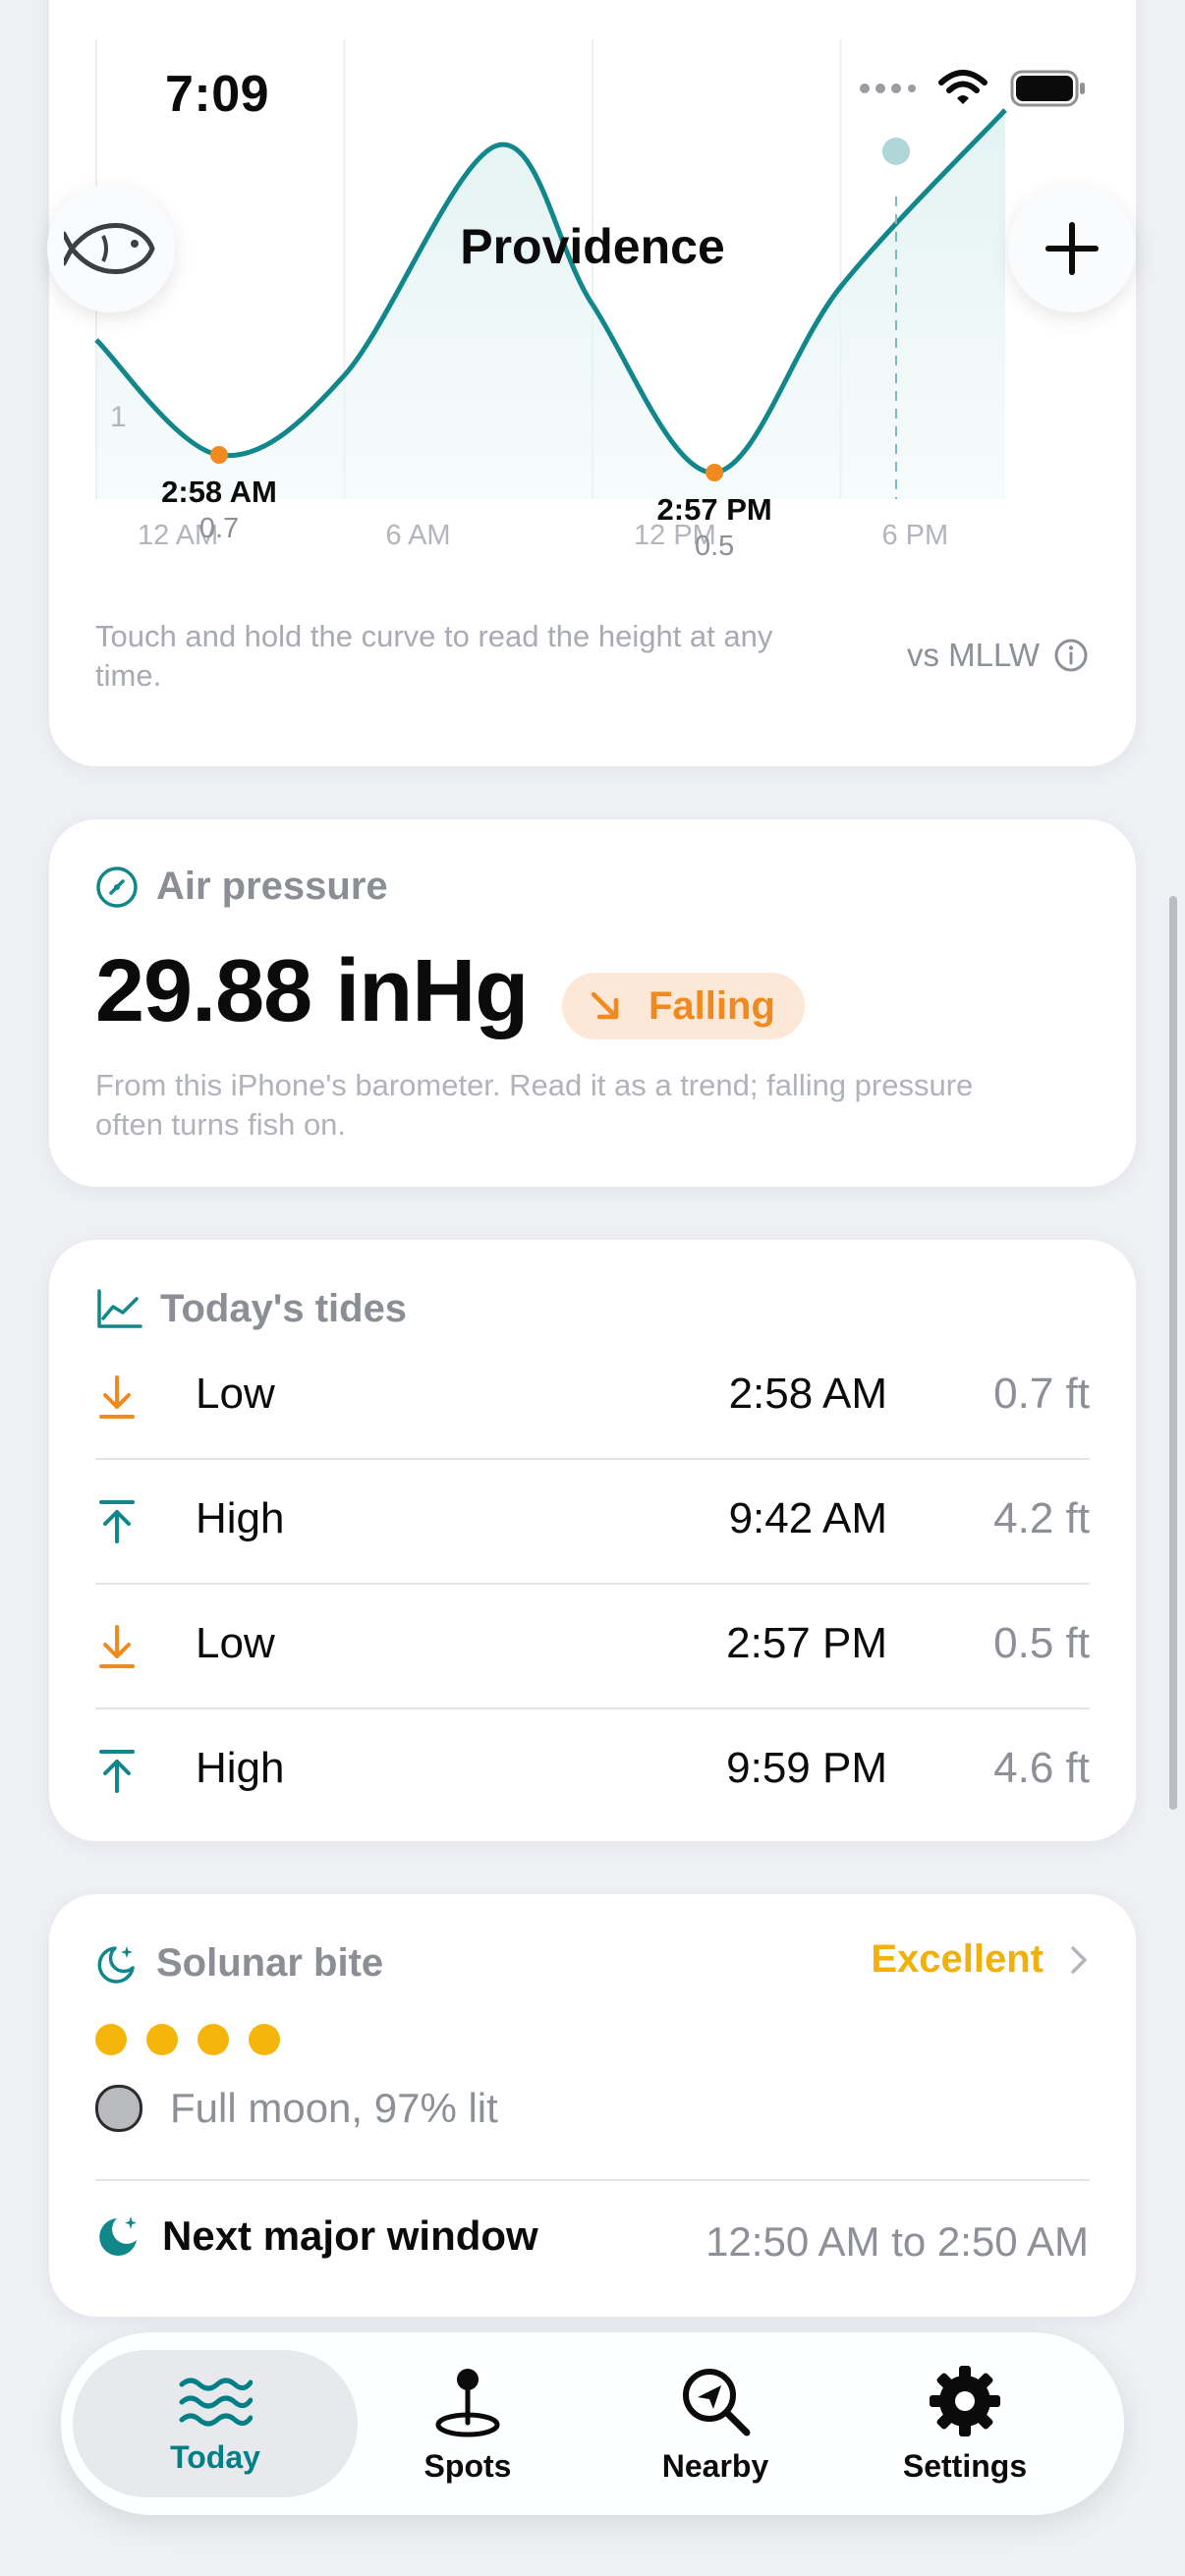 This screenshot has height=2576, width=1185. I want to click on tide-row: High 9:59 PM 4.6 ft, so click(592, 1770).